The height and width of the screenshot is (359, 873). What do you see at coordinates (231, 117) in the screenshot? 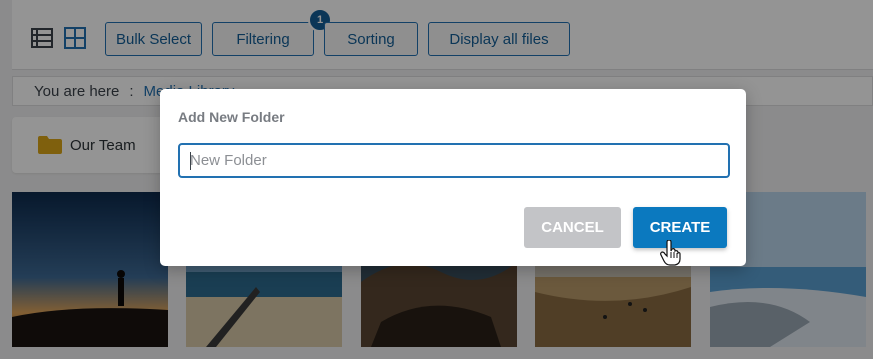
I see `dialog-title: Add New Folder` at bounding box center [231, 117].